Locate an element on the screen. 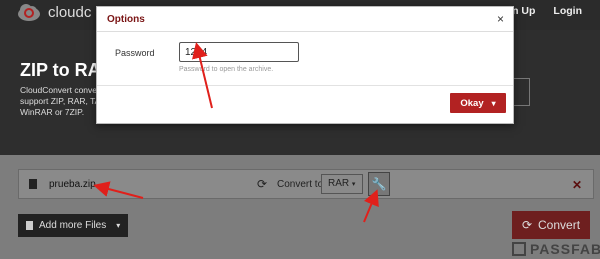 The width and height of the screenshot is (600, 259). arrow-to-wrench is located at coordinates (371, 206).